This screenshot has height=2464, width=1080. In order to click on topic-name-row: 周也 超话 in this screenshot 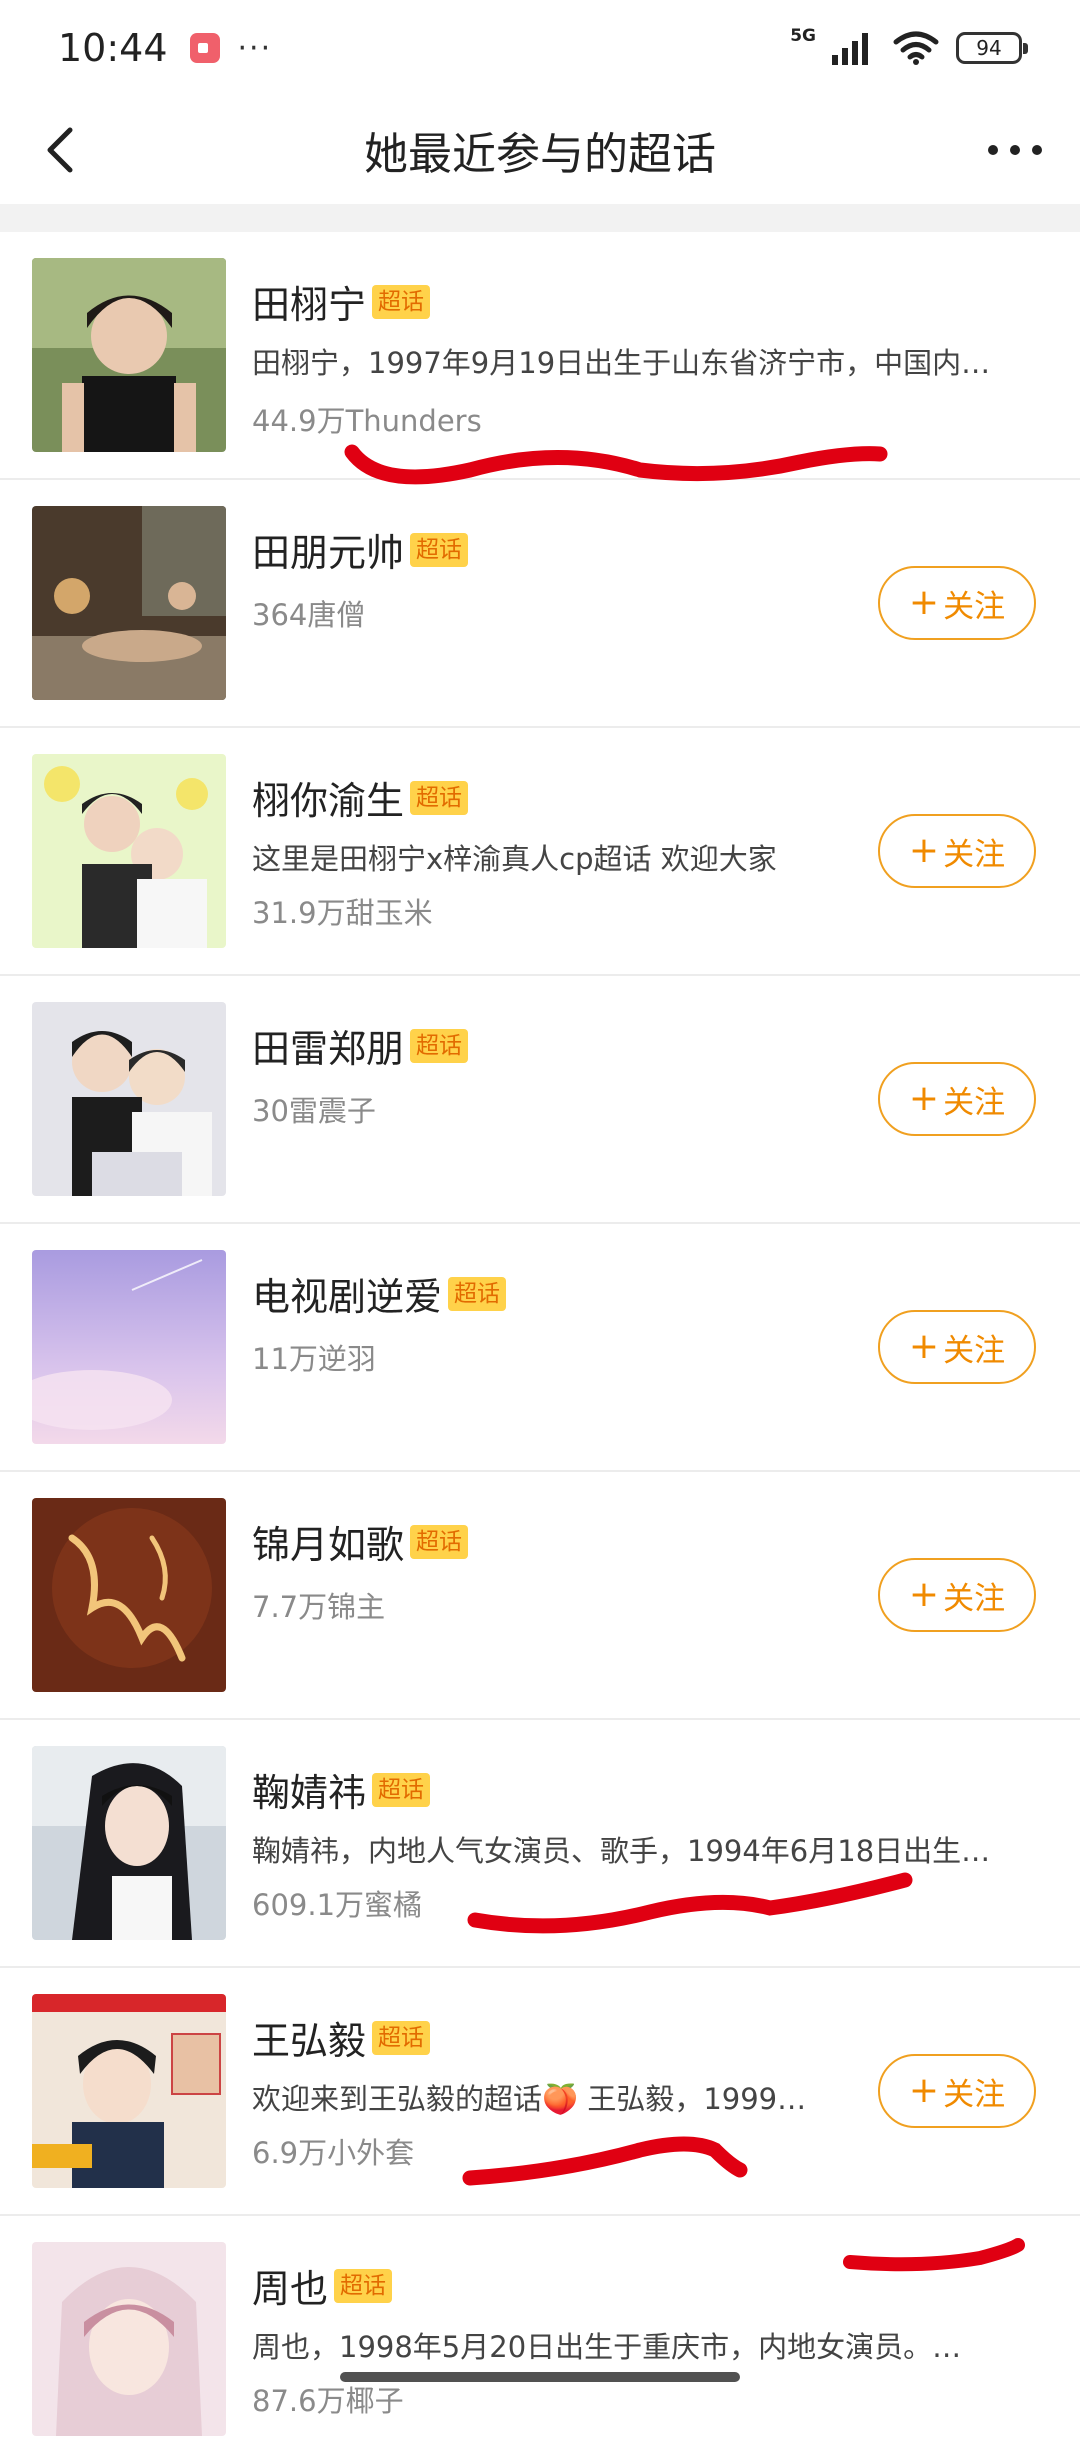, I will do `click(322, 2285)`.